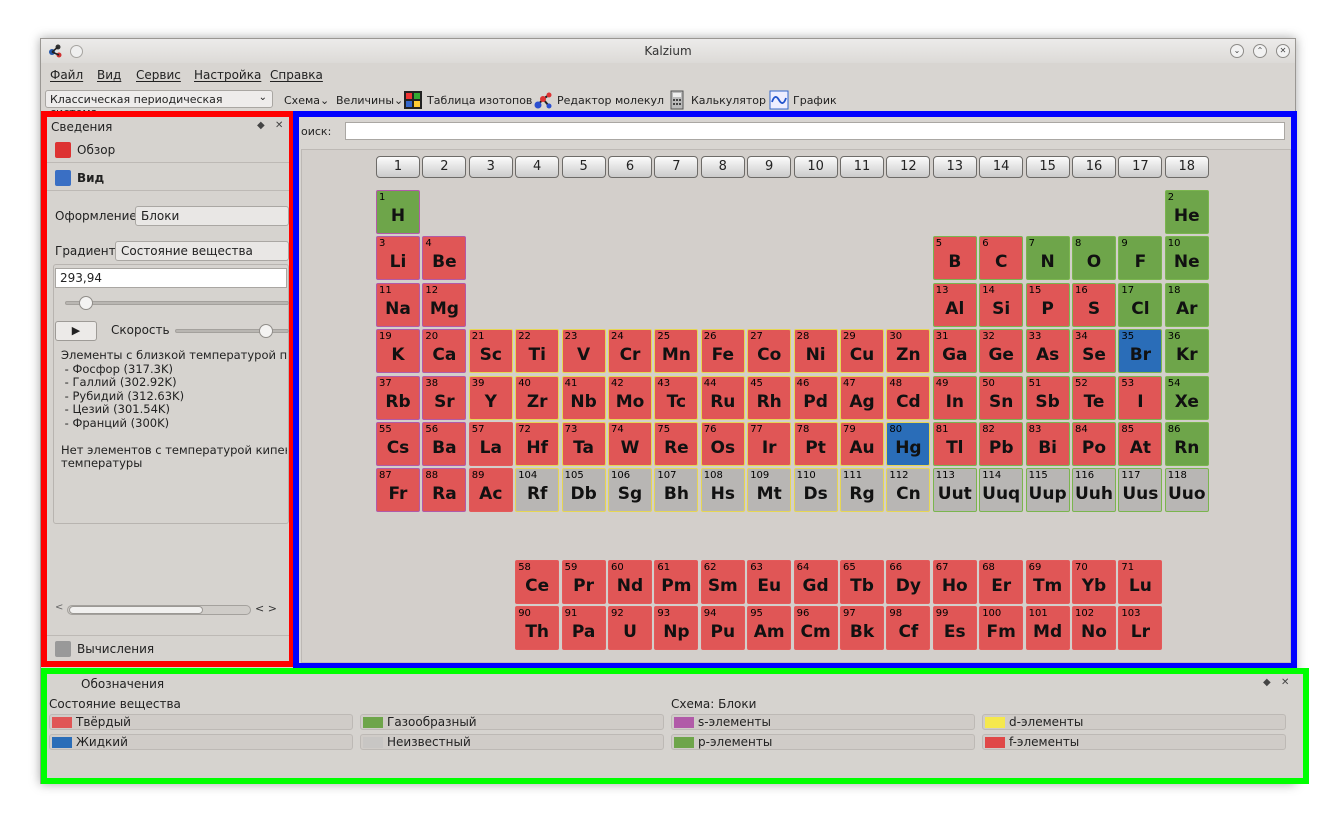 This screenshot has height=816, width=1336. What do you see at coordinates (537, 397) in the screenshot?
I see `element-Zr: 40 Zr` at bounding box center [537, 397].